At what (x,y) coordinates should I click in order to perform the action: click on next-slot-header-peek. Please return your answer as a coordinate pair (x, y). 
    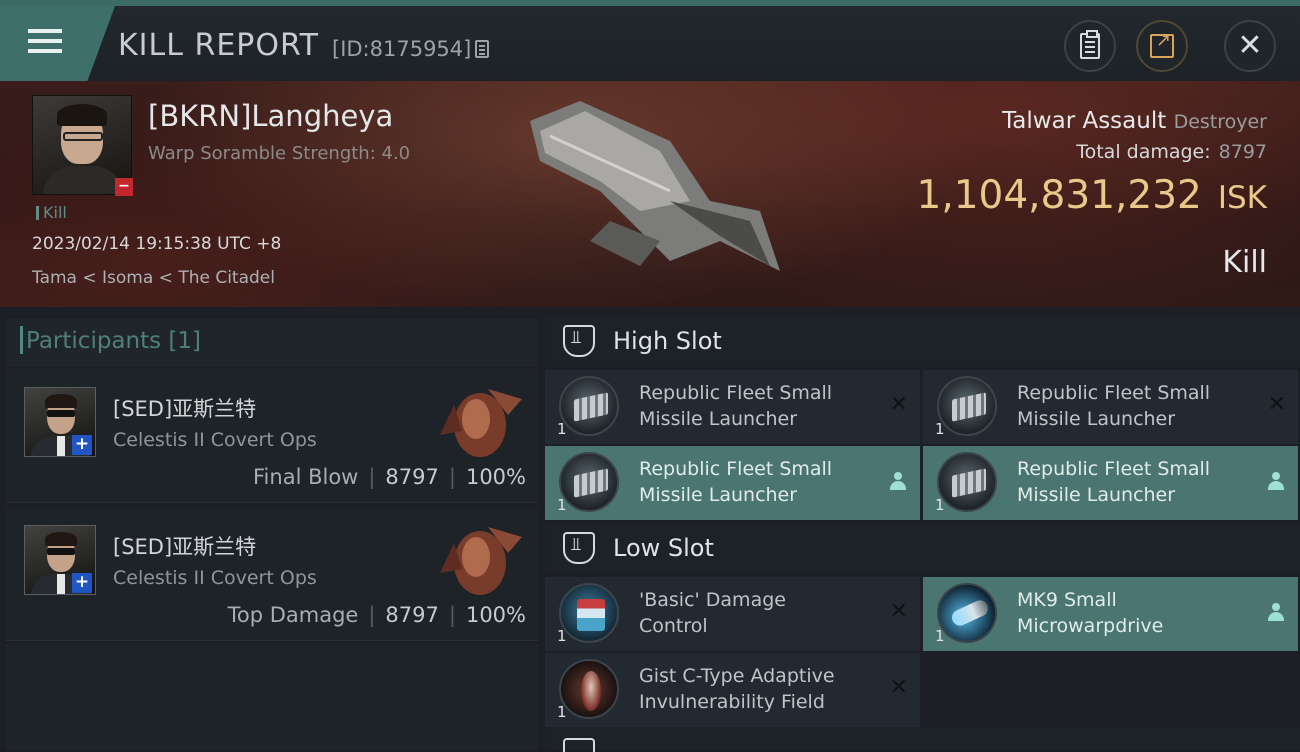
    Looking at the image, I should click on (922, 740).